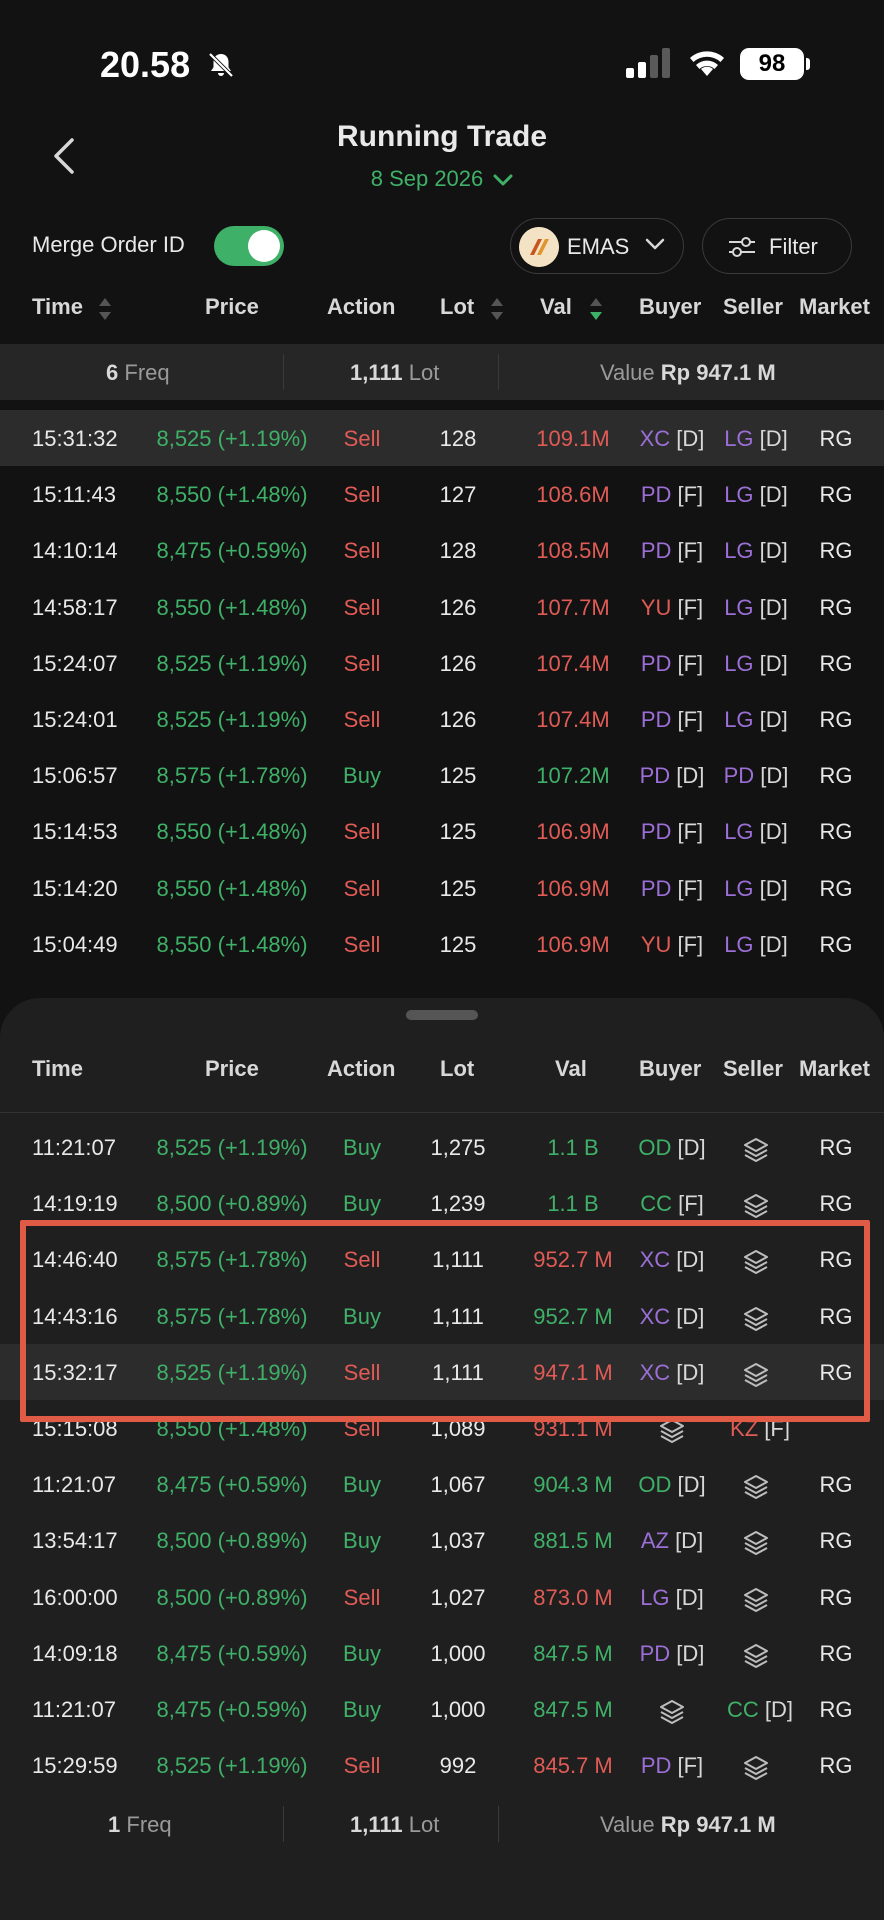  What do you see at coordinates (556, 307) in the screenshot?
I see `col-val: Val` at bounding box center [556, 307].